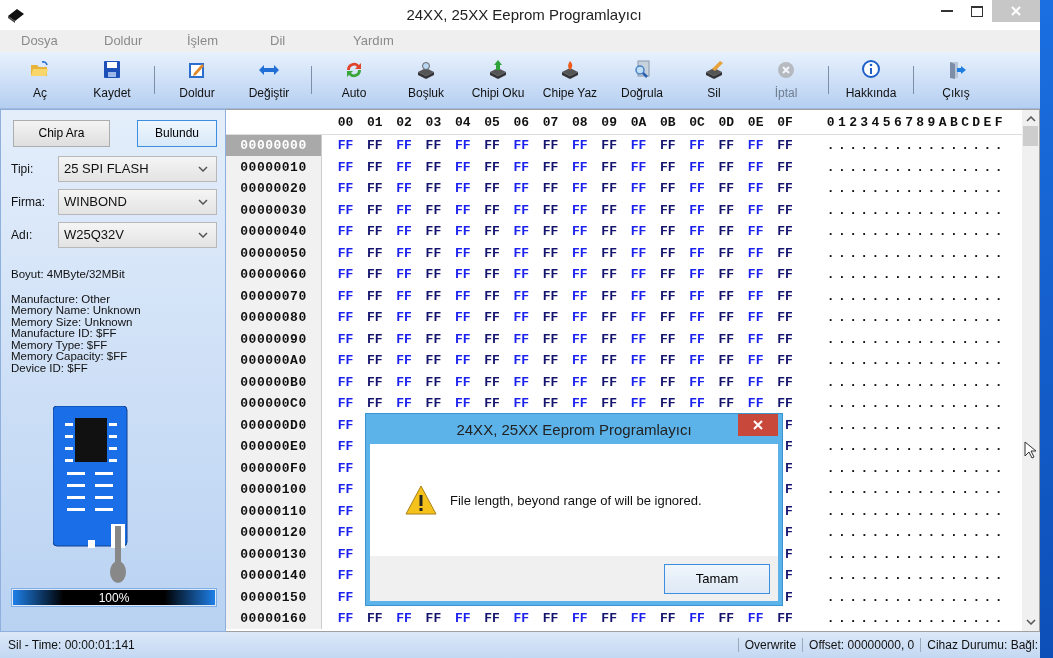 The image size is (1053, 658). I want to click on address-cell: 00000080, so click(274, 317).